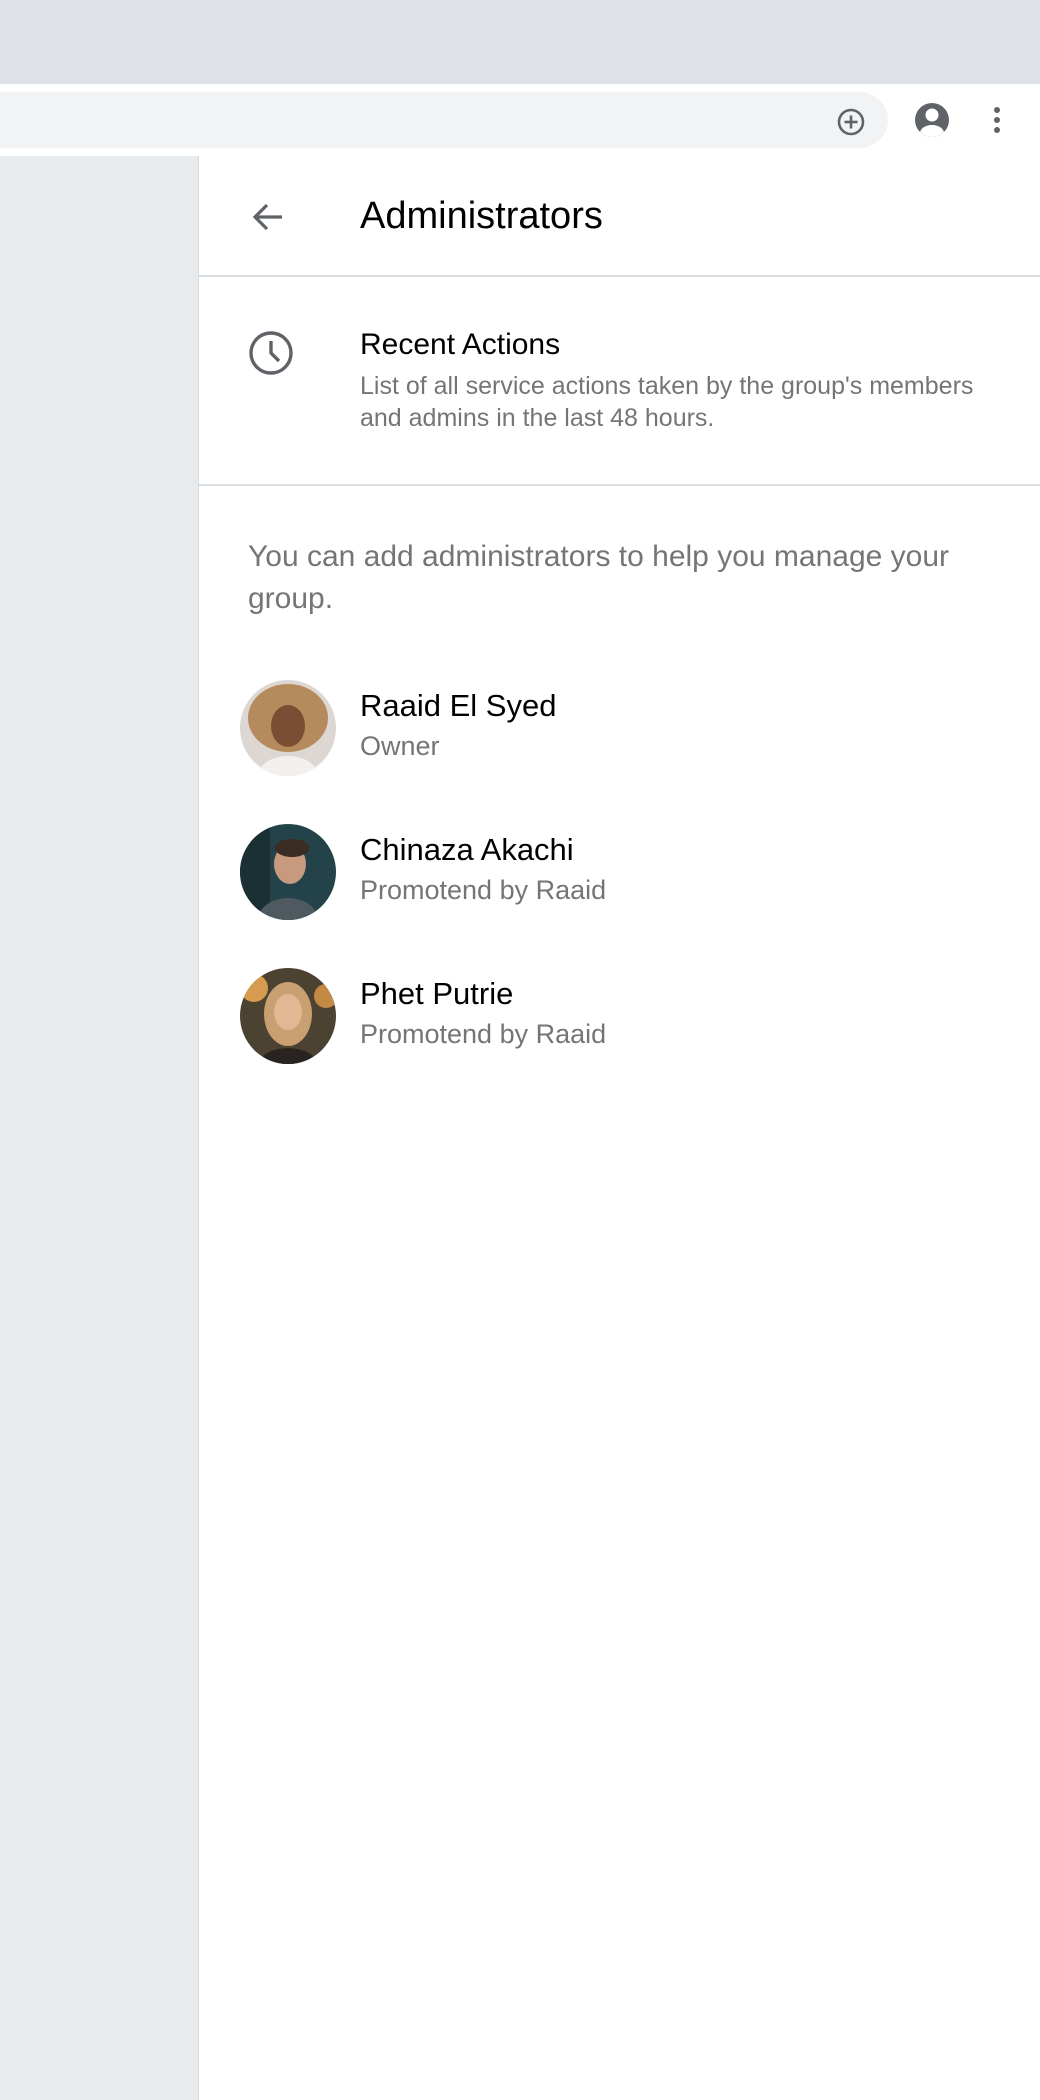  Describe the element at coordinates (467, 849) in the screenshot. I see `admin-name: Chinaza Akachi` at that location.